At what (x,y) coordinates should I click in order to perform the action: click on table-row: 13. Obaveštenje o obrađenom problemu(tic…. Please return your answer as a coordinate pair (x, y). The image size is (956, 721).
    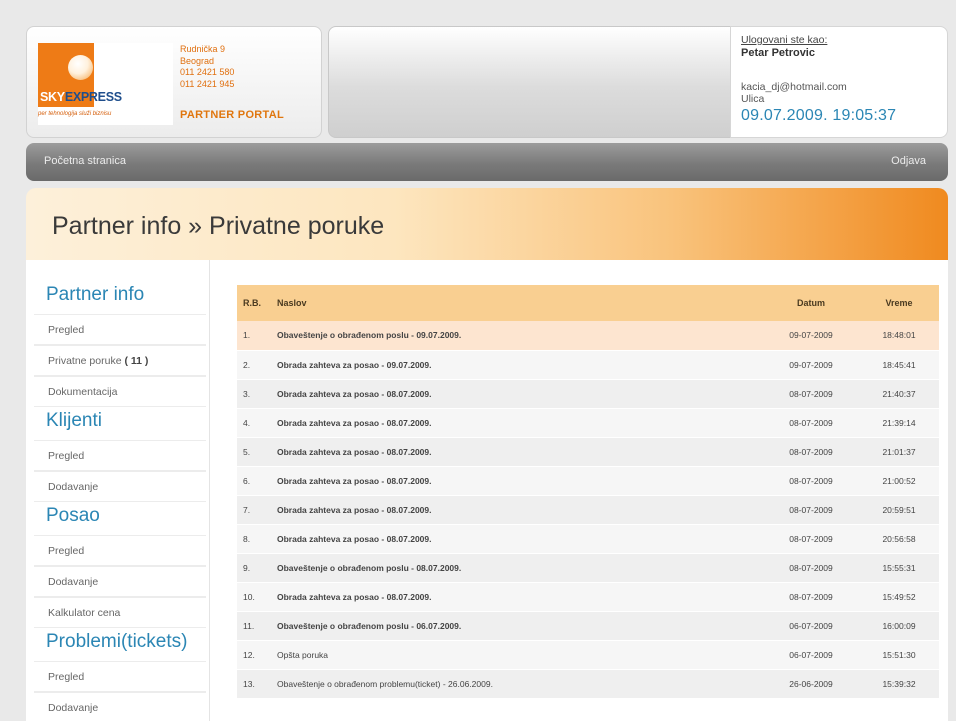
    Looking at the image, I should click on (588, 684).